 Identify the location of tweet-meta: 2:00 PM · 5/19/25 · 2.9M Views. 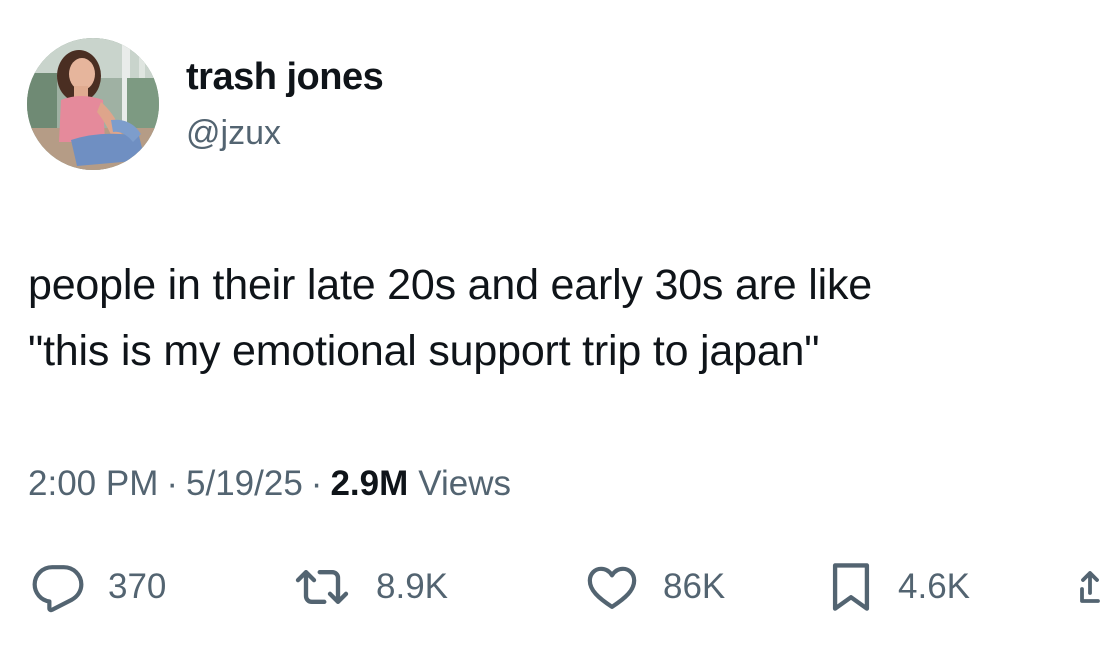
(269, 484).